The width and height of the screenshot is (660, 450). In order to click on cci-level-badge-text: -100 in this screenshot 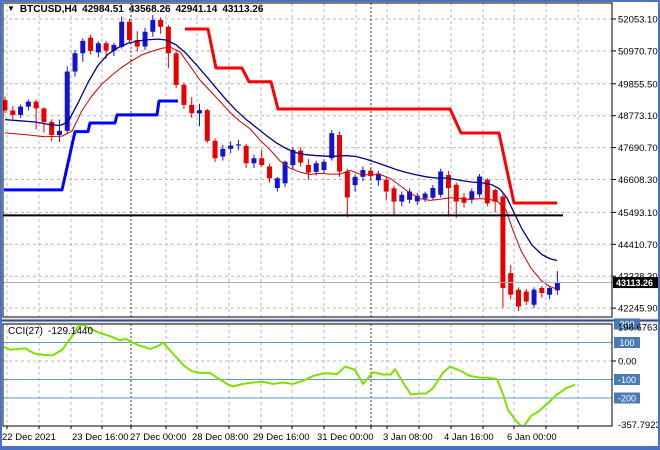, I will do `click(627, 380)`.